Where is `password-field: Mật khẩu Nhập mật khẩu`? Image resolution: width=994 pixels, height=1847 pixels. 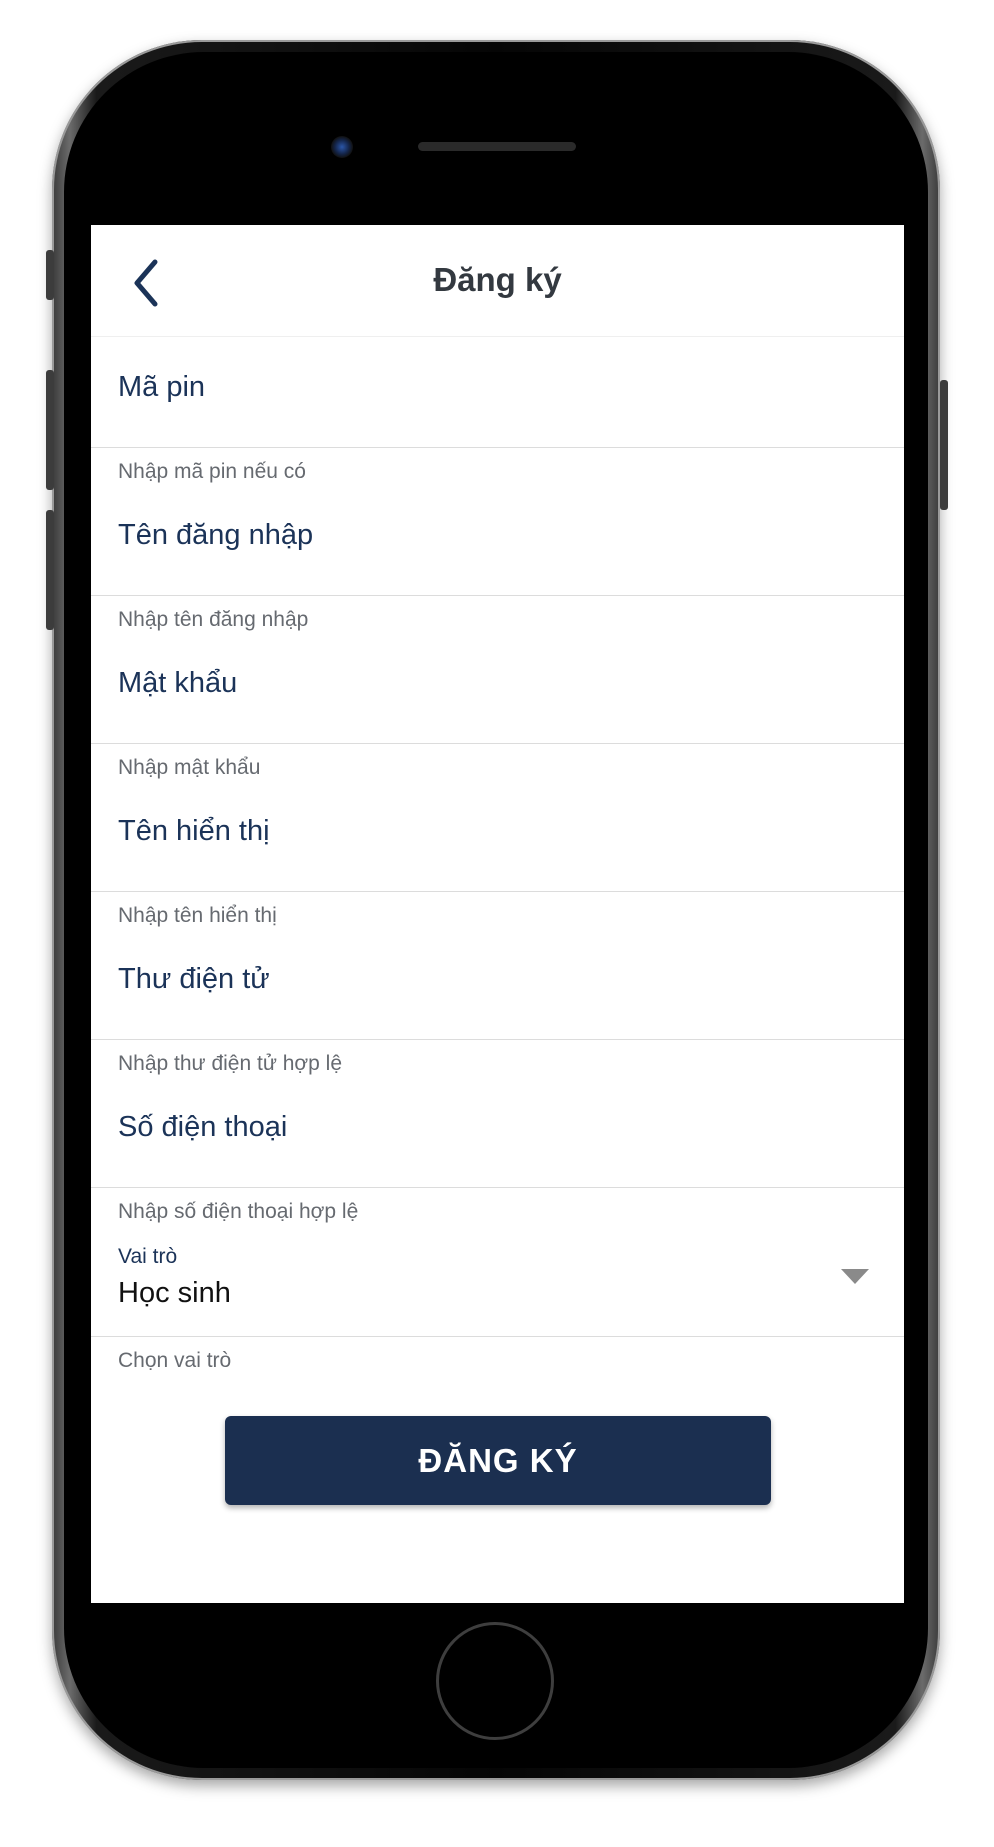
password-field: Mật khẩu Nhập mật khẩu is located at coordinates (497, 707).